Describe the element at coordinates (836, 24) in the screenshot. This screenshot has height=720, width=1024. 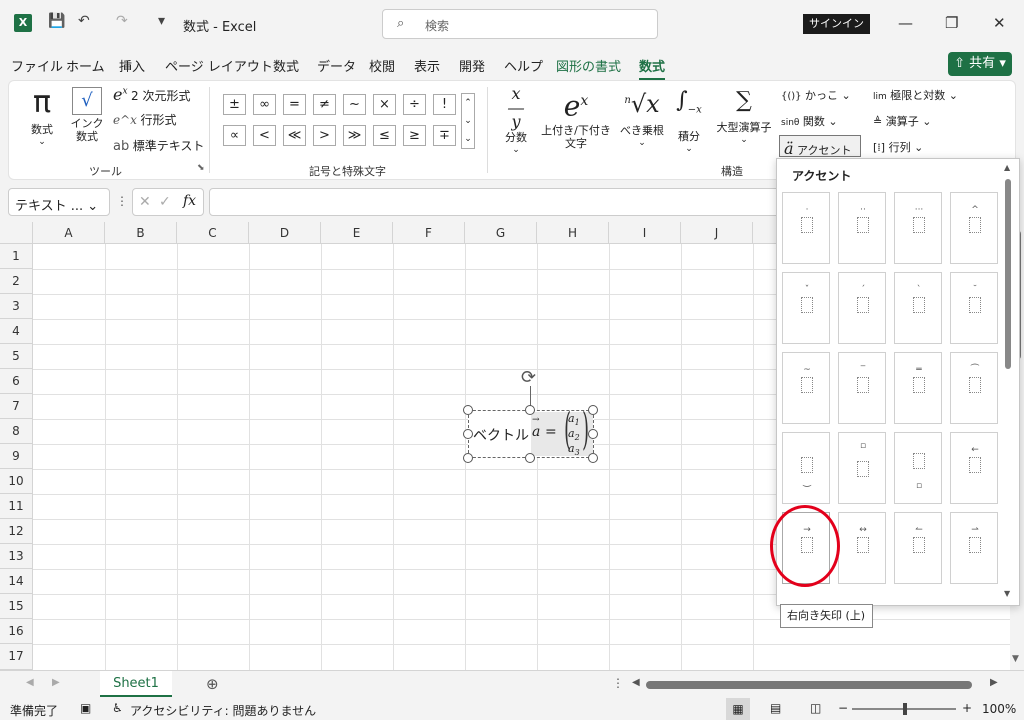
I see `signin-button: サインイン` at that location.